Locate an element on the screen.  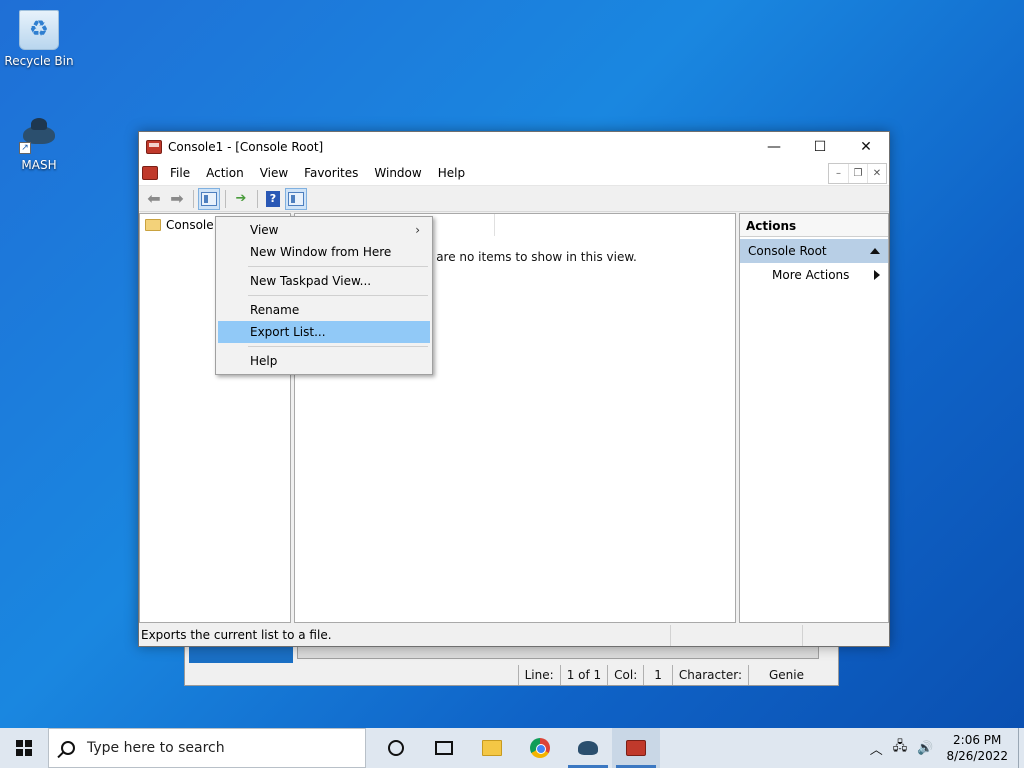
console-tree-icon is located at coordinates (209, 198).